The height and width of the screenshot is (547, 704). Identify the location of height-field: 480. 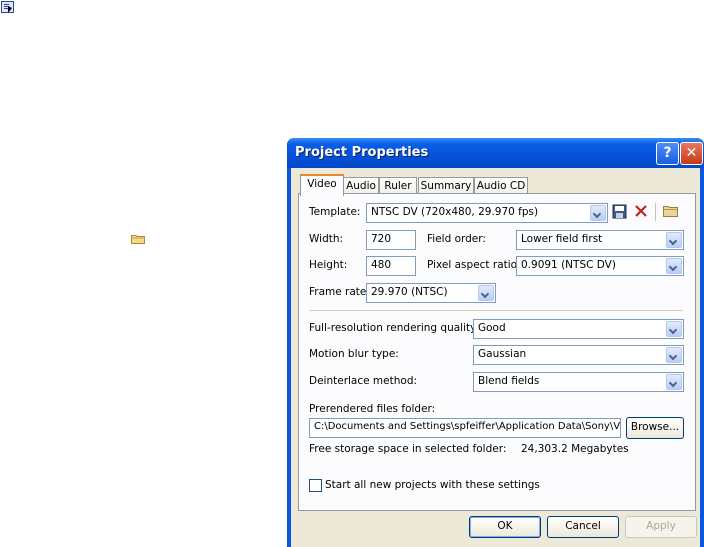
(391, 266).